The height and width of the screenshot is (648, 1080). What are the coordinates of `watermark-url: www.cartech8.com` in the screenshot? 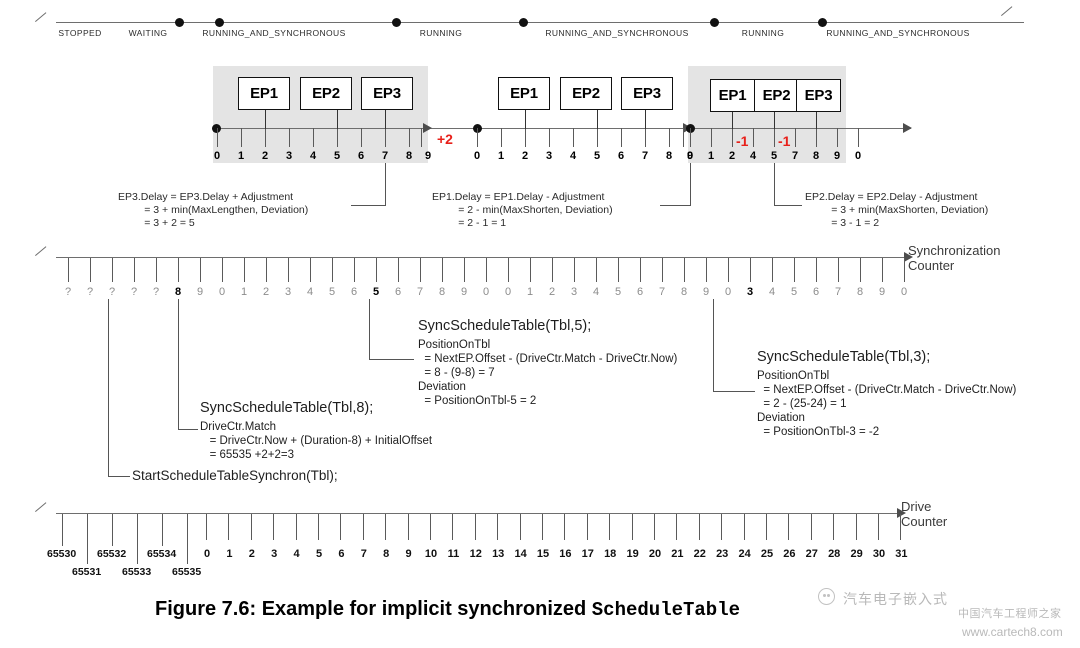 It's located at (1012, 632).